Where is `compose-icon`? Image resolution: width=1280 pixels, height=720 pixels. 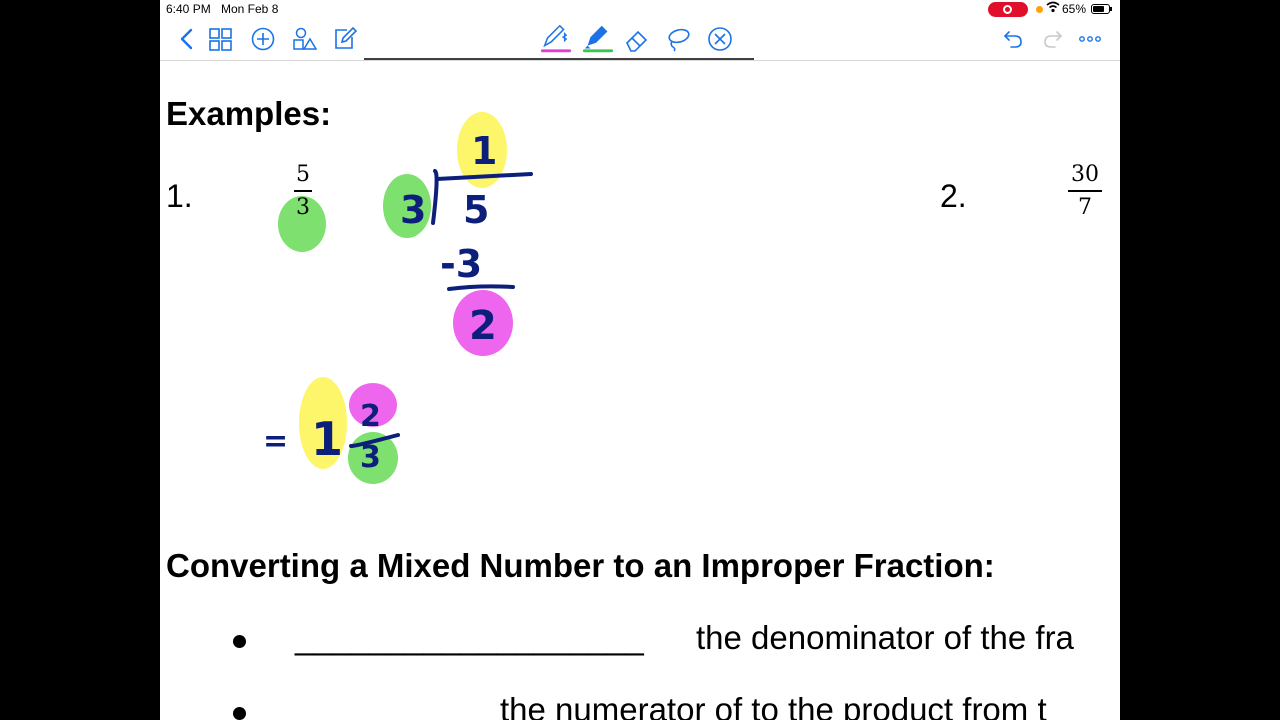 compose-icon is located at coordinates (346, 37).